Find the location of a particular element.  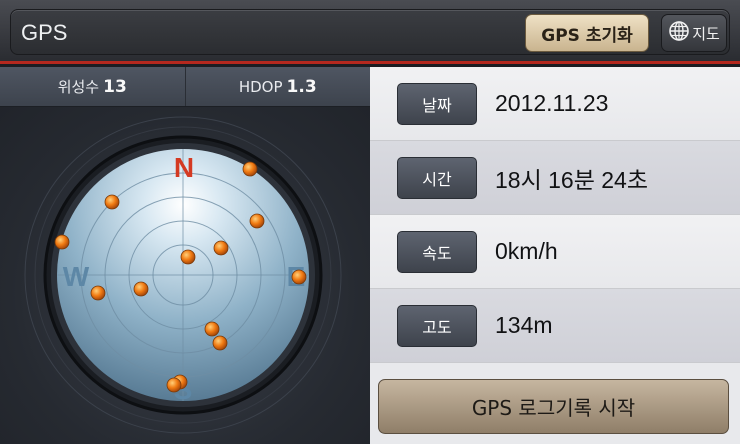

time-row: 시간 18시 16분 24초 is located at coordinates (555, 178).